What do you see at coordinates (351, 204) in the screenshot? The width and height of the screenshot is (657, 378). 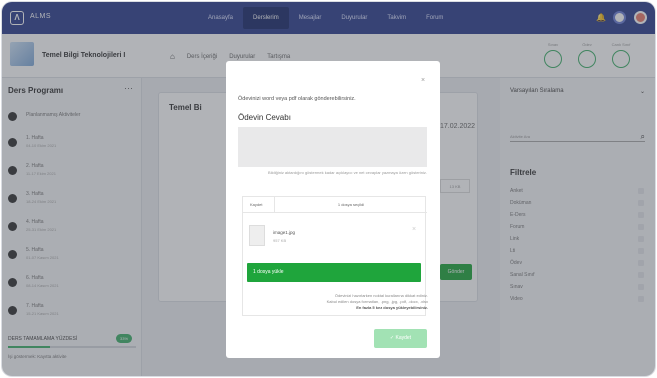 I see `selected-count: 1 dosya seçildi` at bounding box center [351, 204].